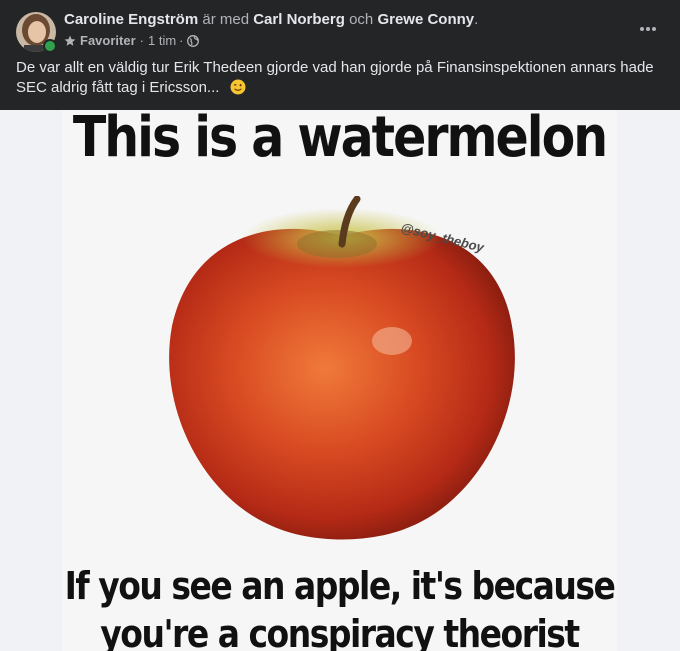 The height and width of the screenshot is (651, 680). What do you see at coordinates (108, 41) in the screenshot?
I see `audience-label: Favoriter` at bounding box center [108, 41].